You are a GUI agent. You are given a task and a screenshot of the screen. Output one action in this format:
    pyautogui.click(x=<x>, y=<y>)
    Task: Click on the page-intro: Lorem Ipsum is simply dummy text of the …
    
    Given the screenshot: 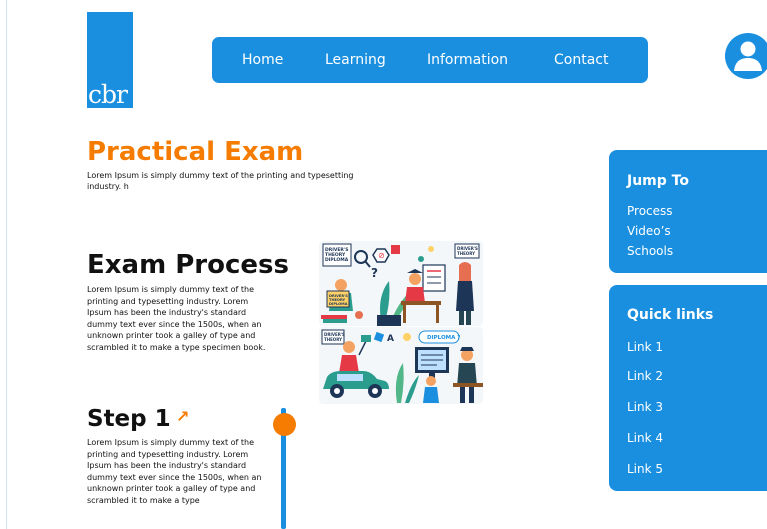 What is the action you would take?
    pyautogui.click(x=220, y=181)
    